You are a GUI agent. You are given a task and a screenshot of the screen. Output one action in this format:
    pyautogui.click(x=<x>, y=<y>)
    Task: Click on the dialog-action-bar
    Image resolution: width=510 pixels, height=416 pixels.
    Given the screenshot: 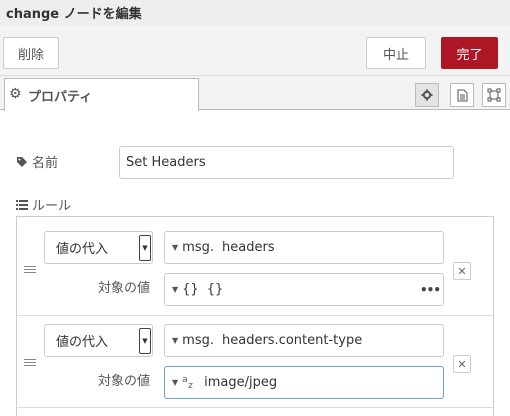 What is the action you would take?
    pyautogui.click(x=255, y=51)
    